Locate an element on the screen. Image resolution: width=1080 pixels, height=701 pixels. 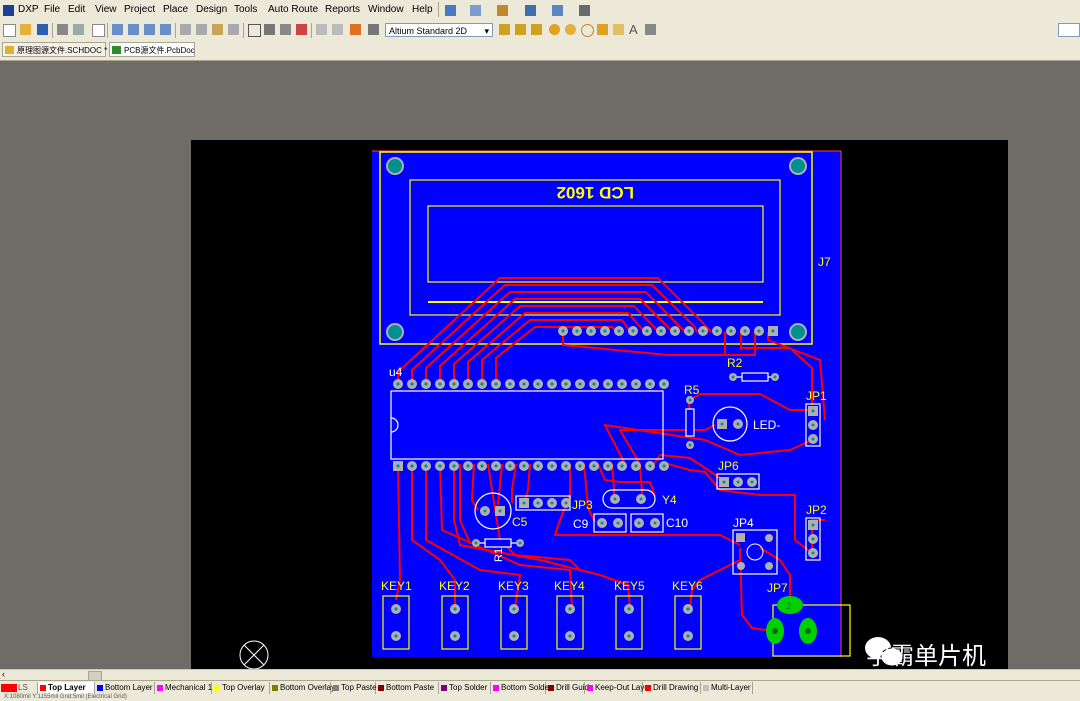
layer-tab-label: Bottom Paste is located at coordinates (410, 687).